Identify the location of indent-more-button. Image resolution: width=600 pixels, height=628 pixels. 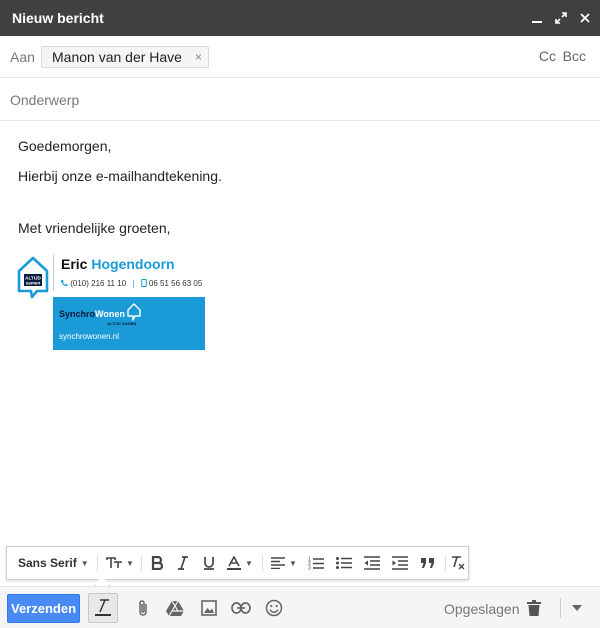
(400, 563).